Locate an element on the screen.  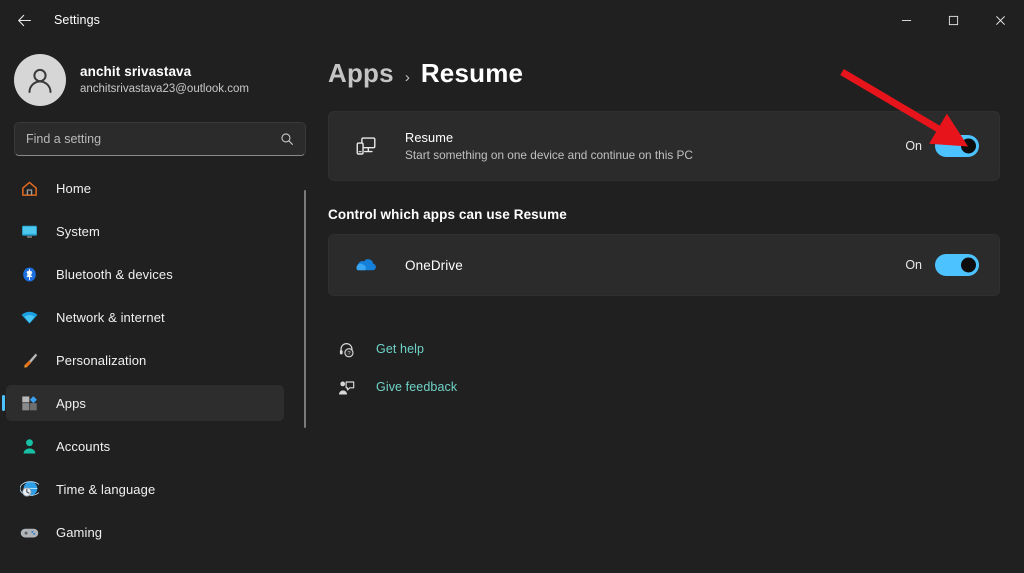
sidebar-item-network-internet: Network & internet is located at coordinates (145, 317).